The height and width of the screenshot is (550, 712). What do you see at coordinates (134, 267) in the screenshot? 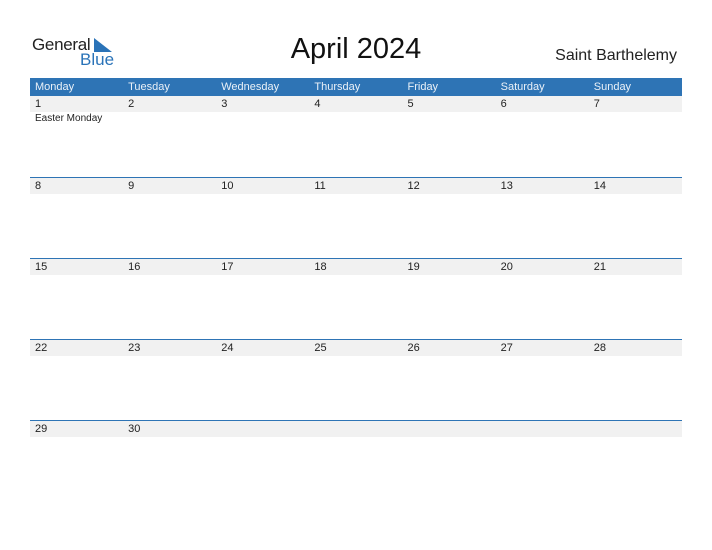
I see `day-cell: 16` at bounding box center [134, 267].